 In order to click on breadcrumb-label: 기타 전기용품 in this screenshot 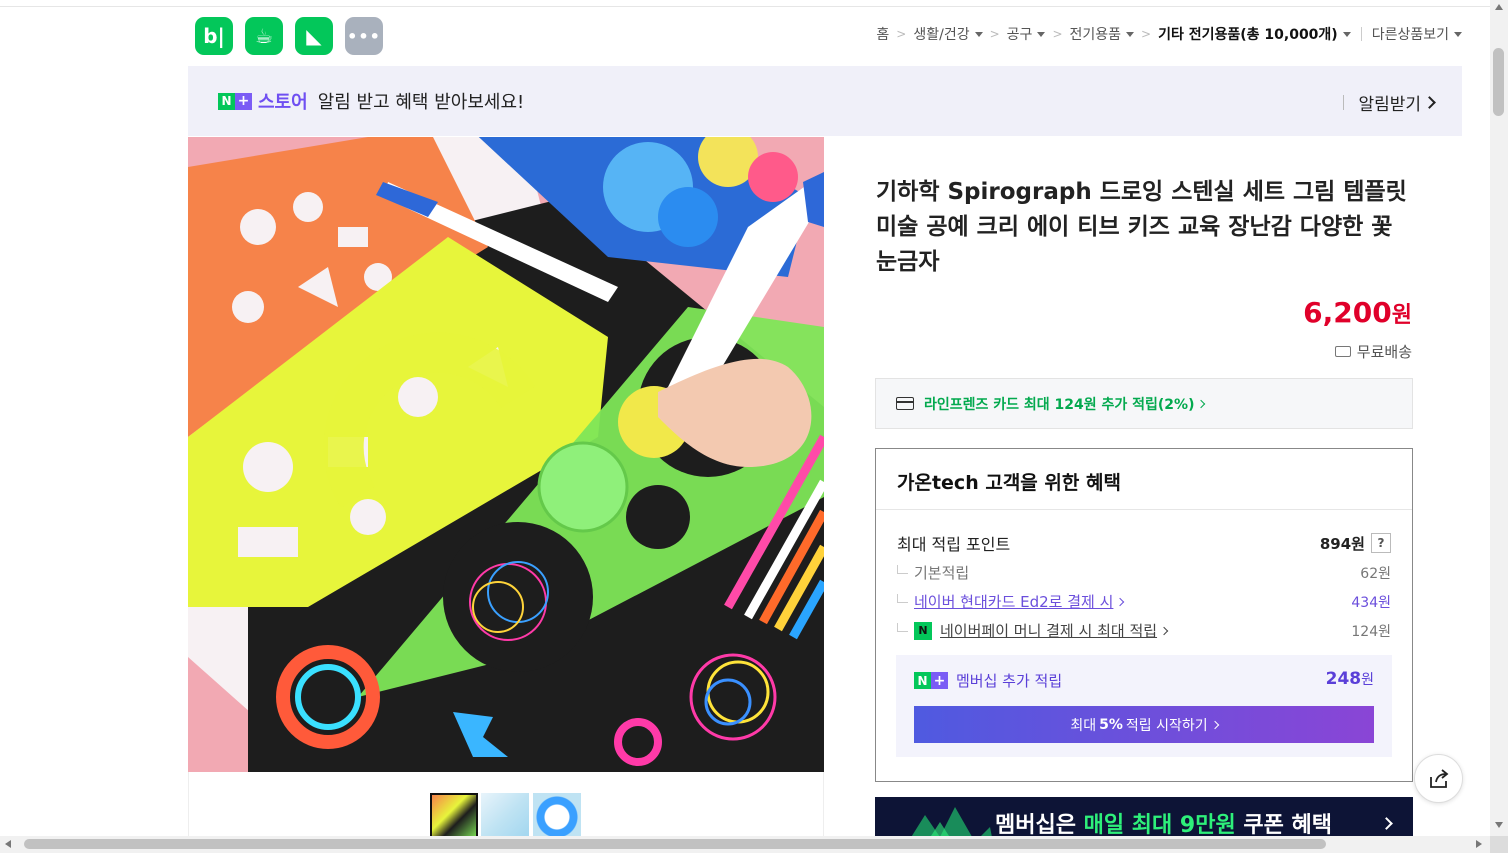, I will do `click(1199, 35)`.